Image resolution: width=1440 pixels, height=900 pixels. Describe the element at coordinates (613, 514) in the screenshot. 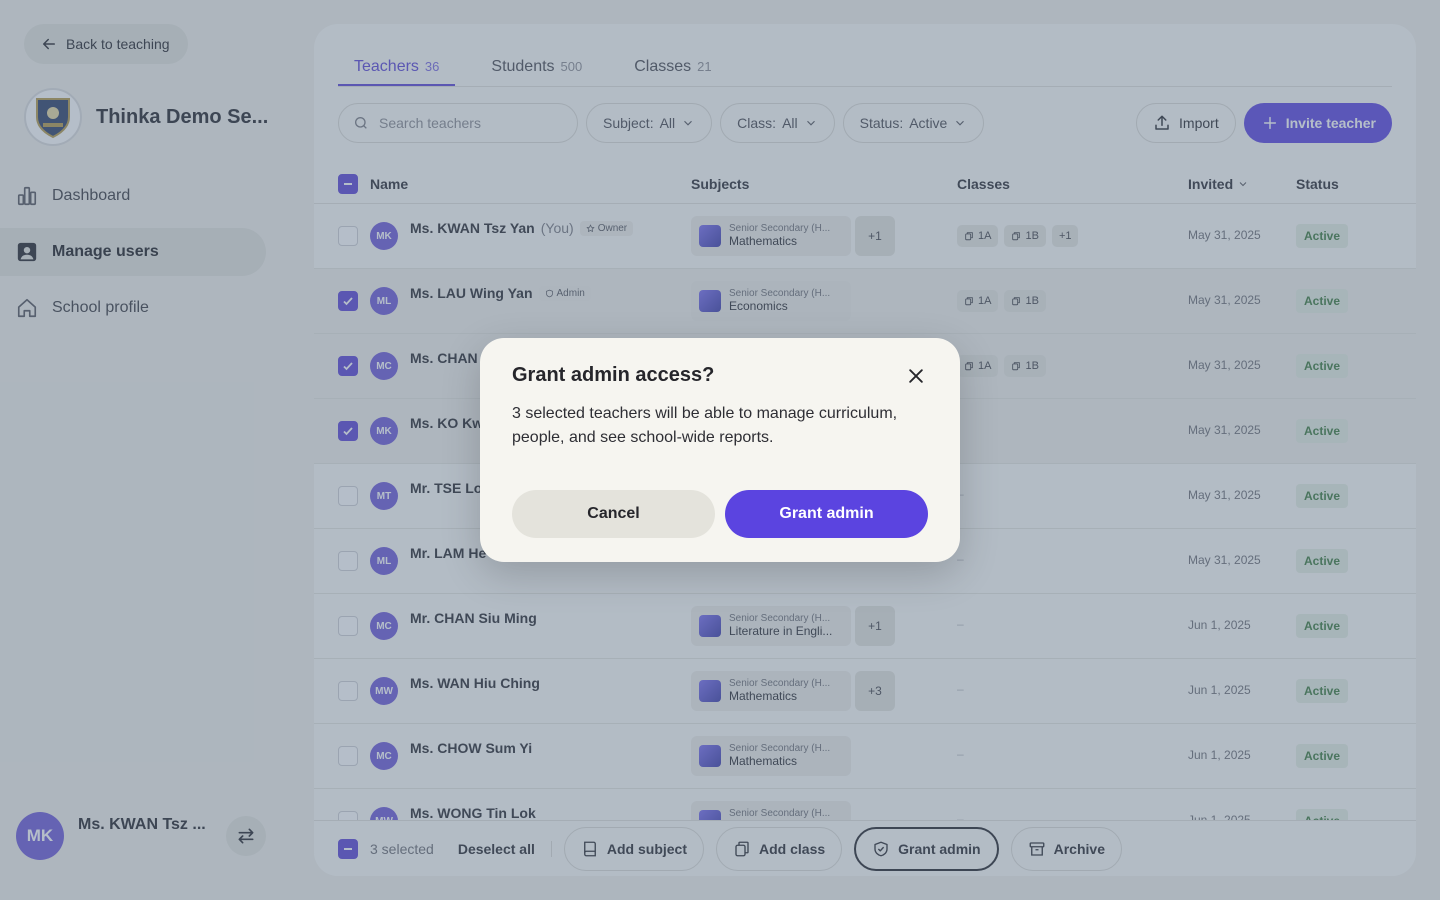

I see `cancel-button: Cancel` at that location.